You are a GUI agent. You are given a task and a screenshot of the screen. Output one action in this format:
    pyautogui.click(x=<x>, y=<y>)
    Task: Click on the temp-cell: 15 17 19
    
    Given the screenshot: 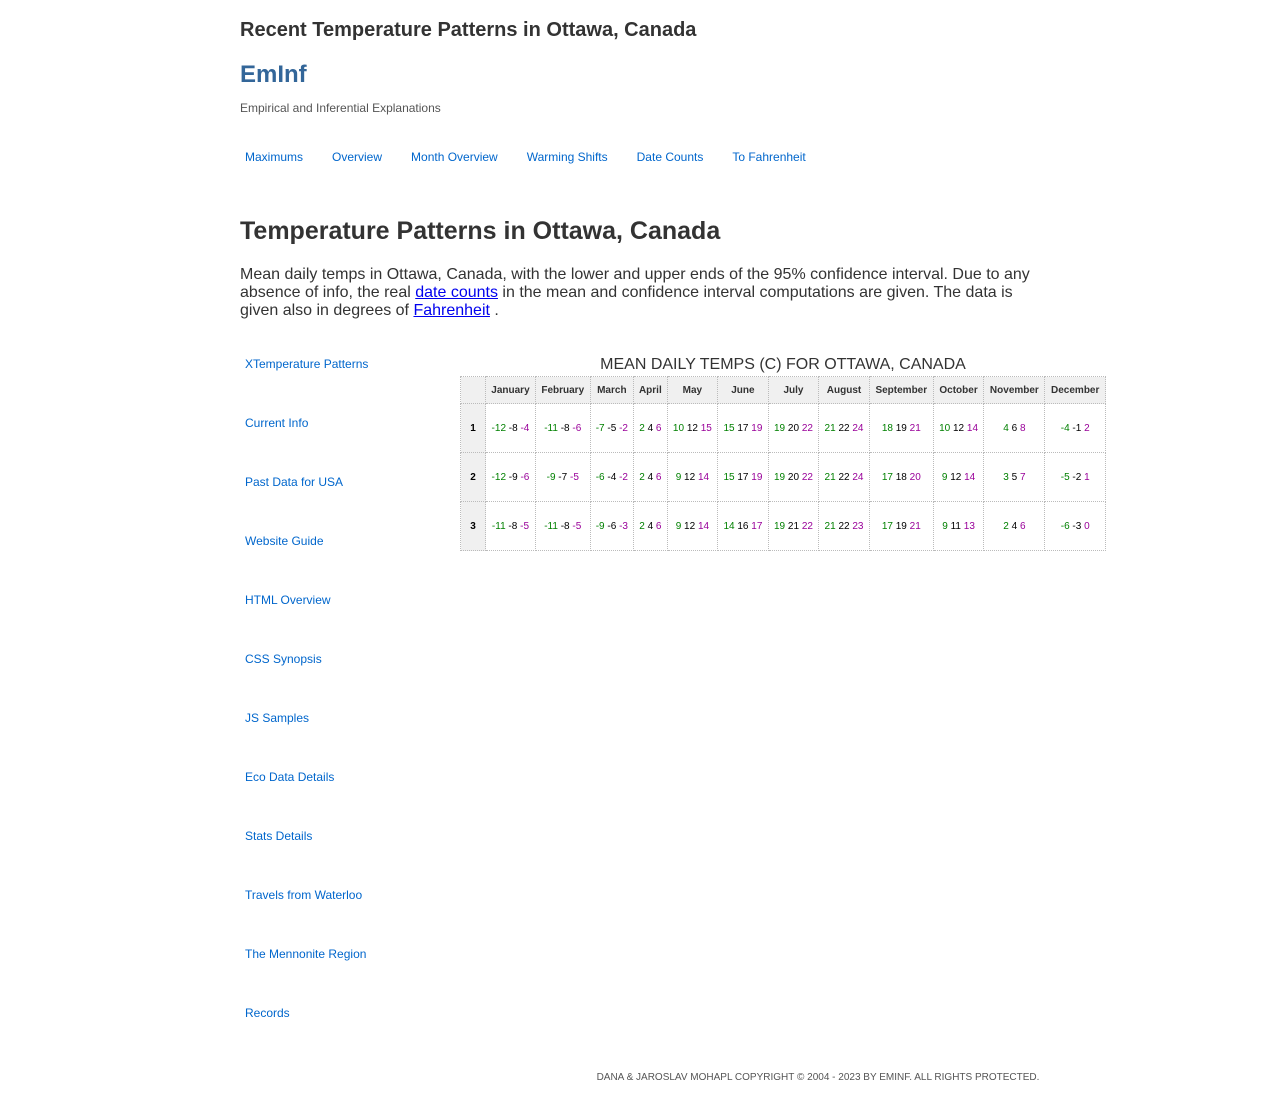 What is the action you would take?
    pyautogui.click(x=743, y=428)
    